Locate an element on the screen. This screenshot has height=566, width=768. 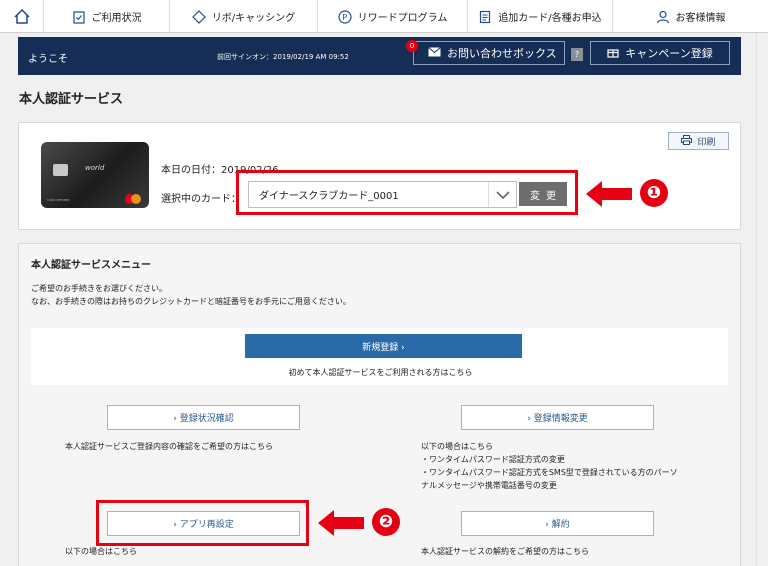
highlight-box-app-reset is located at coordinates (202, 523).